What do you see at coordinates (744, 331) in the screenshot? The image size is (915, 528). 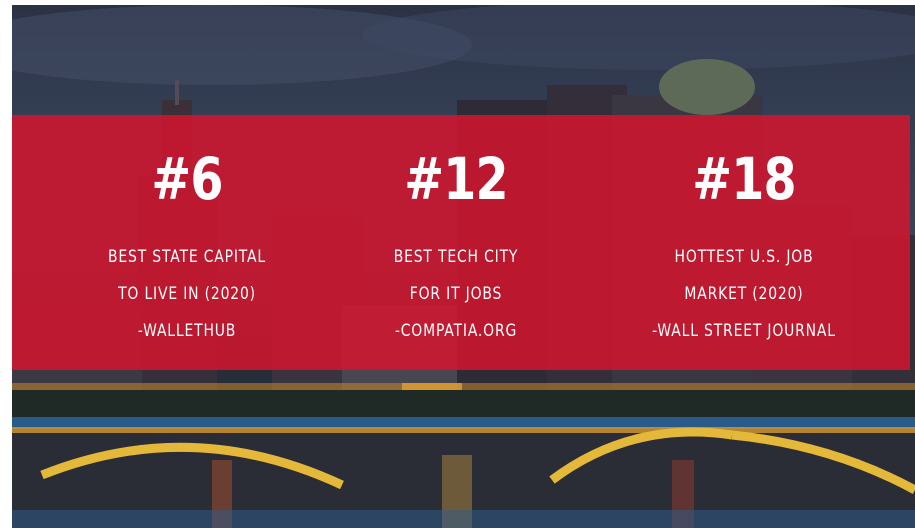 I see `stat-line: -Wall Street Journal` at bounding box center [744, 331].